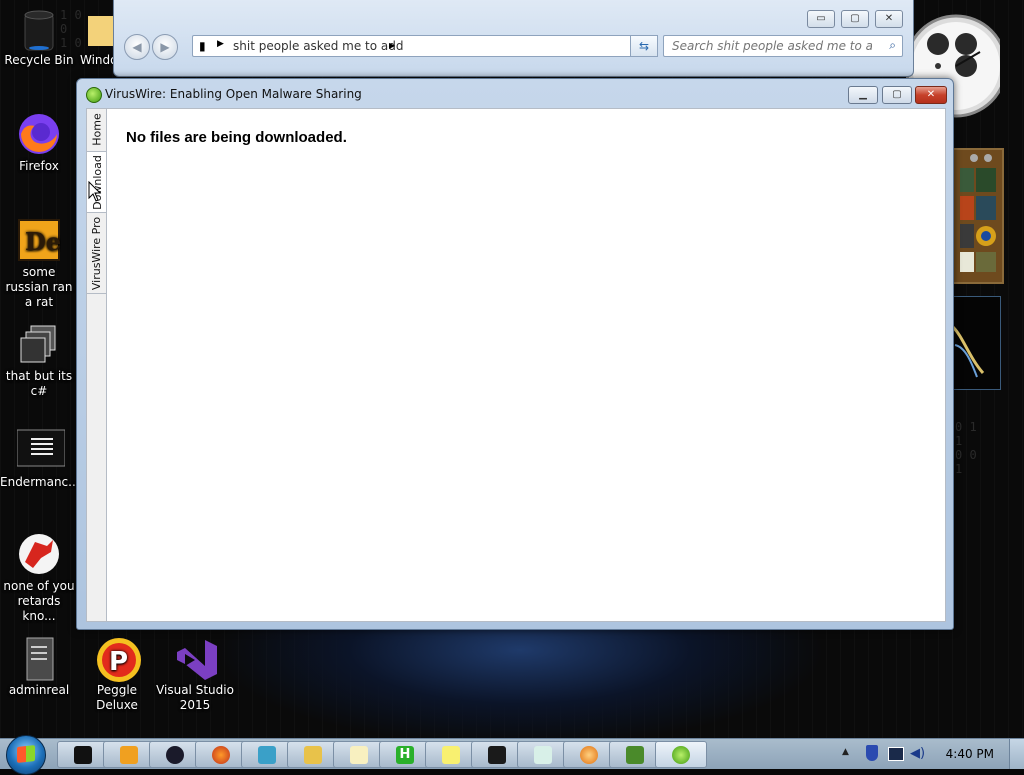  I want to click on chevron-up-icon: ▲, so click(845, 752).